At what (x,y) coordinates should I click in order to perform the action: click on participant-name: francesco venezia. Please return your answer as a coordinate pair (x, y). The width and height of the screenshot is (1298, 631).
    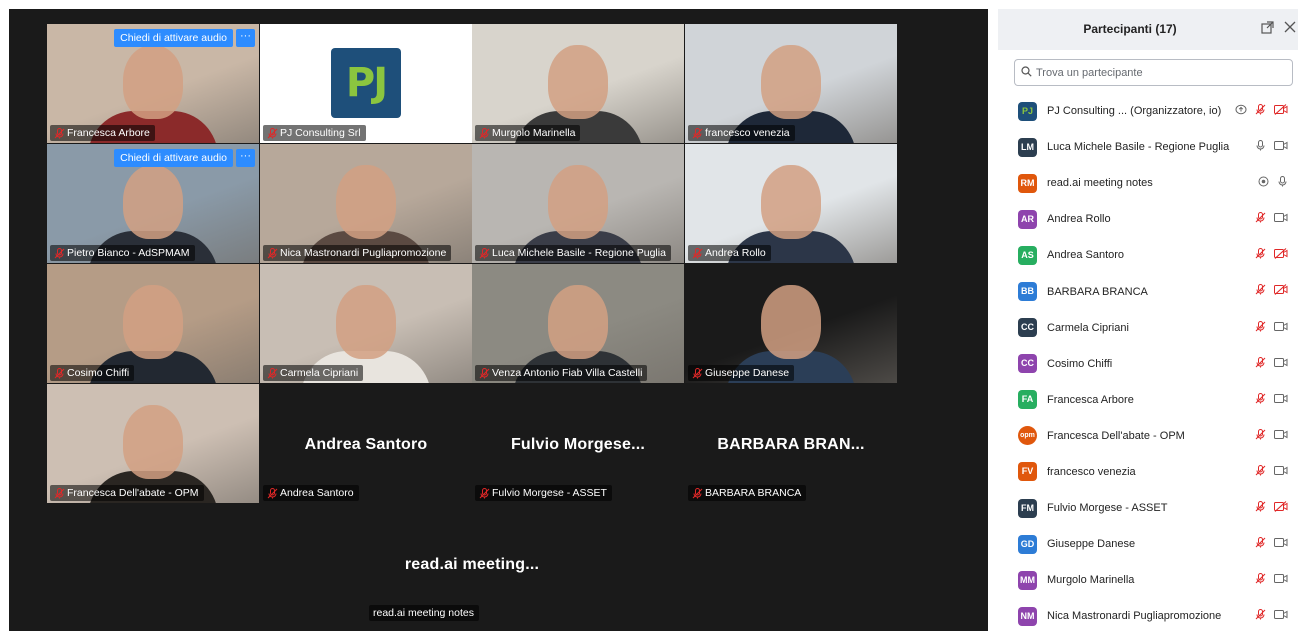
    Looking at the image, I should click on (747, 133).